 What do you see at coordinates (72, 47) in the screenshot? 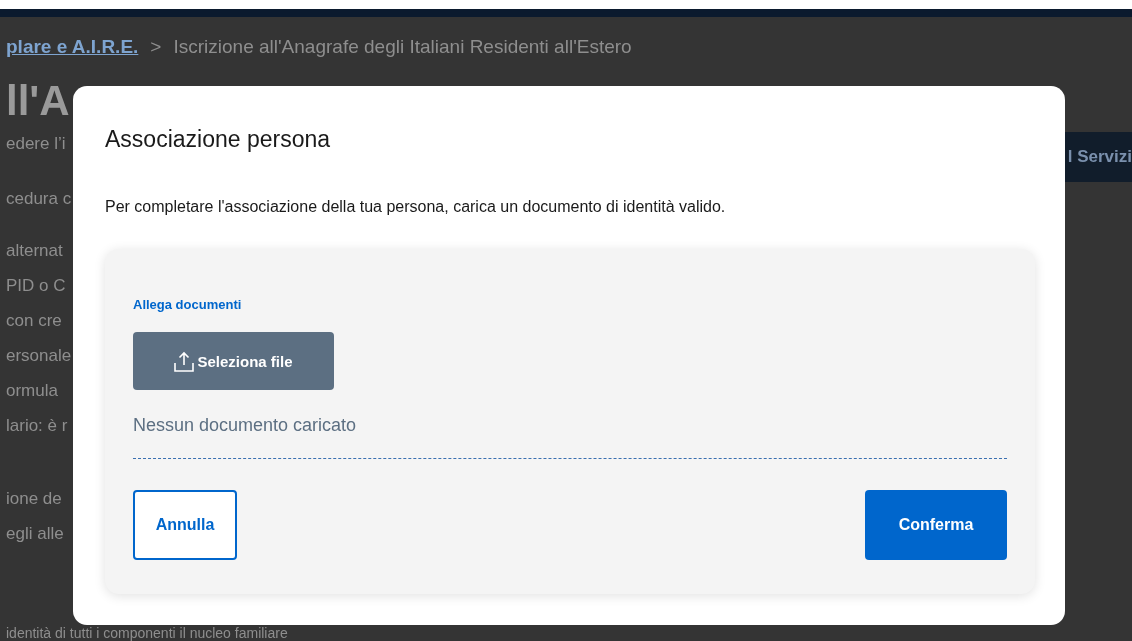
I see `breadcrumb-link: plare e A.I.R.E.` at bounding box center [72, 47].